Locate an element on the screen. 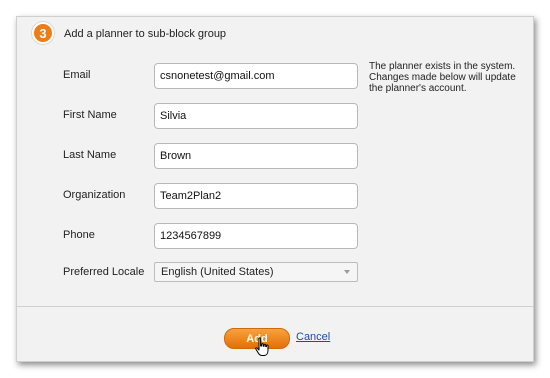 This screenshot has height=378, width=550. locale-row: Preferred Locale English (United States) is located at coordinates (197, 273).